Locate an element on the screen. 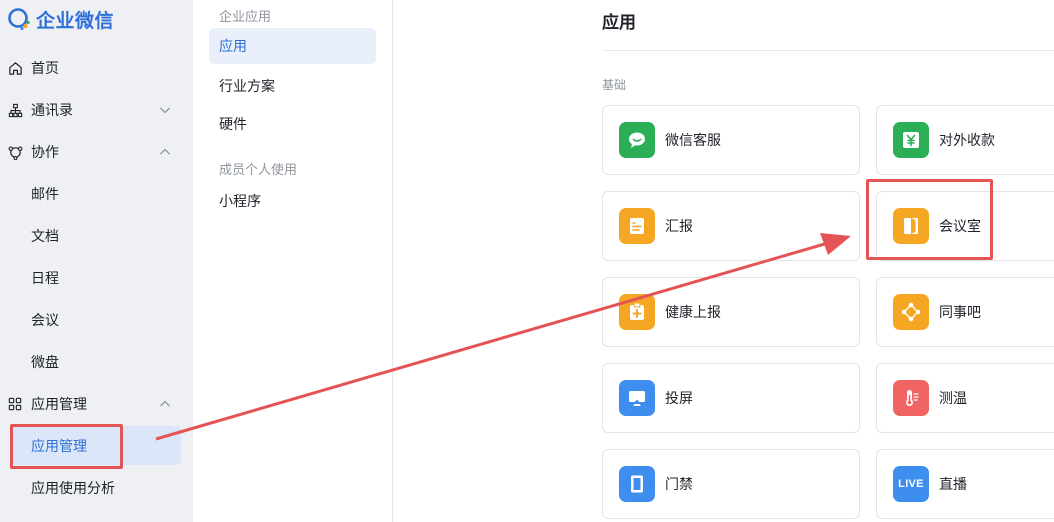  live-badge-text: LIVE is located at coordinates (911, 484).